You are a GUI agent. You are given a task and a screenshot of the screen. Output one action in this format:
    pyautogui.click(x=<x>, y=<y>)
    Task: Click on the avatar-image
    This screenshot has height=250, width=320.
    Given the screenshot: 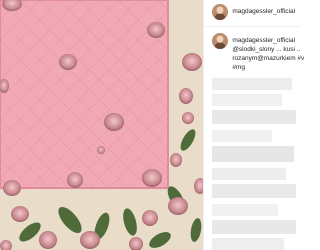 What is the action you would take?
    pyautogui.click(x=220, y=12)
    